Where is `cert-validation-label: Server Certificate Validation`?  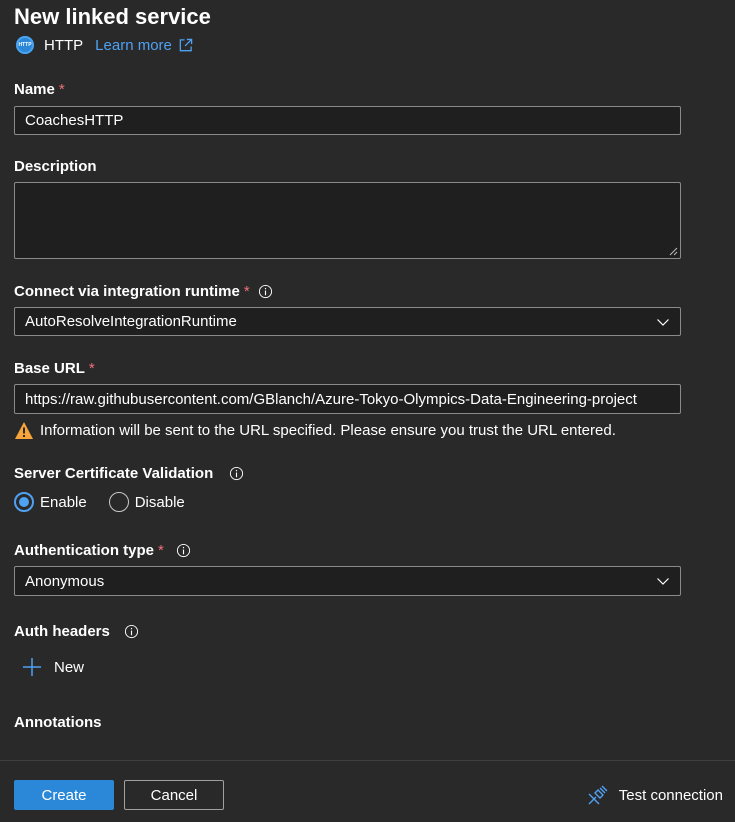
cert-validation-label: Server Certificate Validation is located at coordinates (129, 473).